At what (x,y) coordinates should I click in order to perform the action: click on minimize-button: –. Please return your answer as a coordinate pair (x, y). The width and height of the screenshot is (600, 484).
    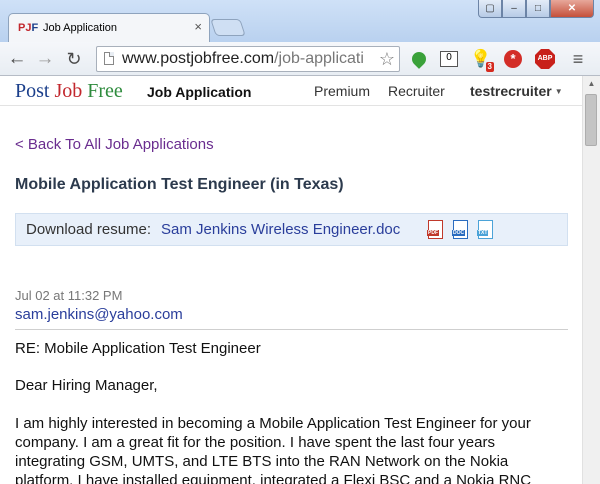
    Looking at the image, I should click on (514, 9).